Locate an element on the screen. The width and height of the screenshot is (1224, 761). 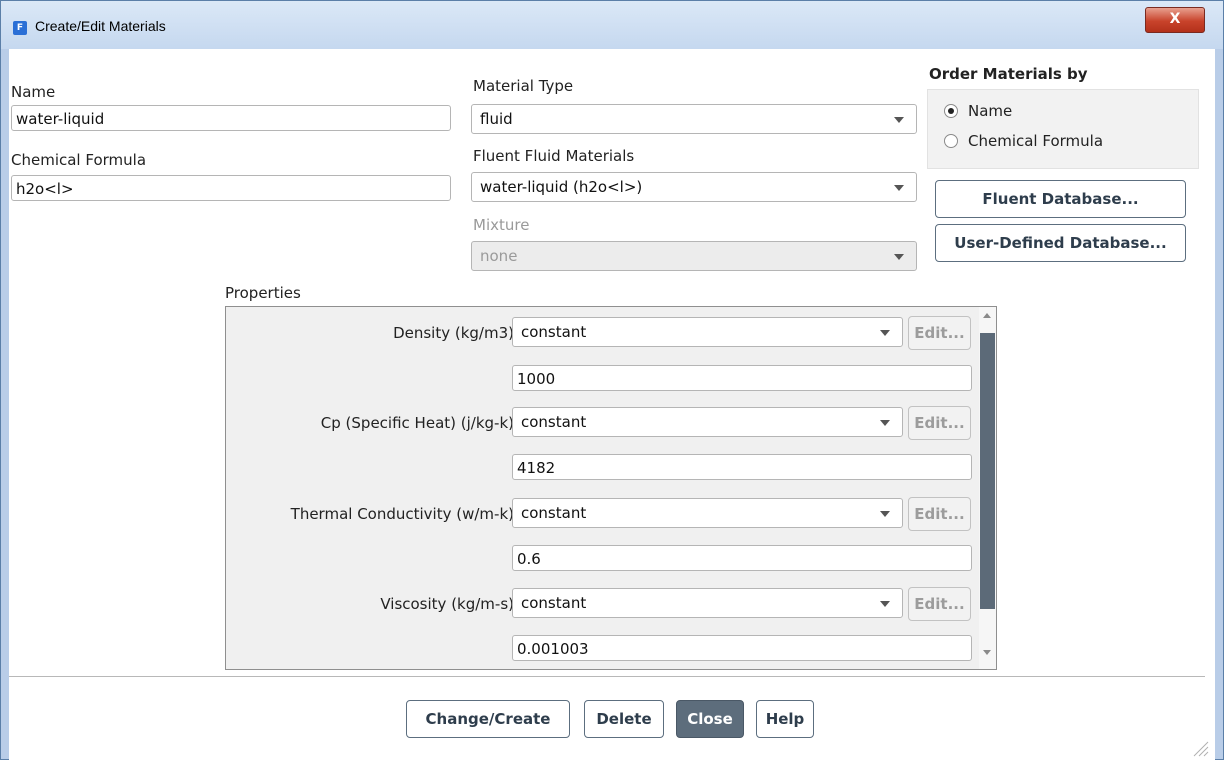
resize-grip-icon is located at coordinates (1199, 747).